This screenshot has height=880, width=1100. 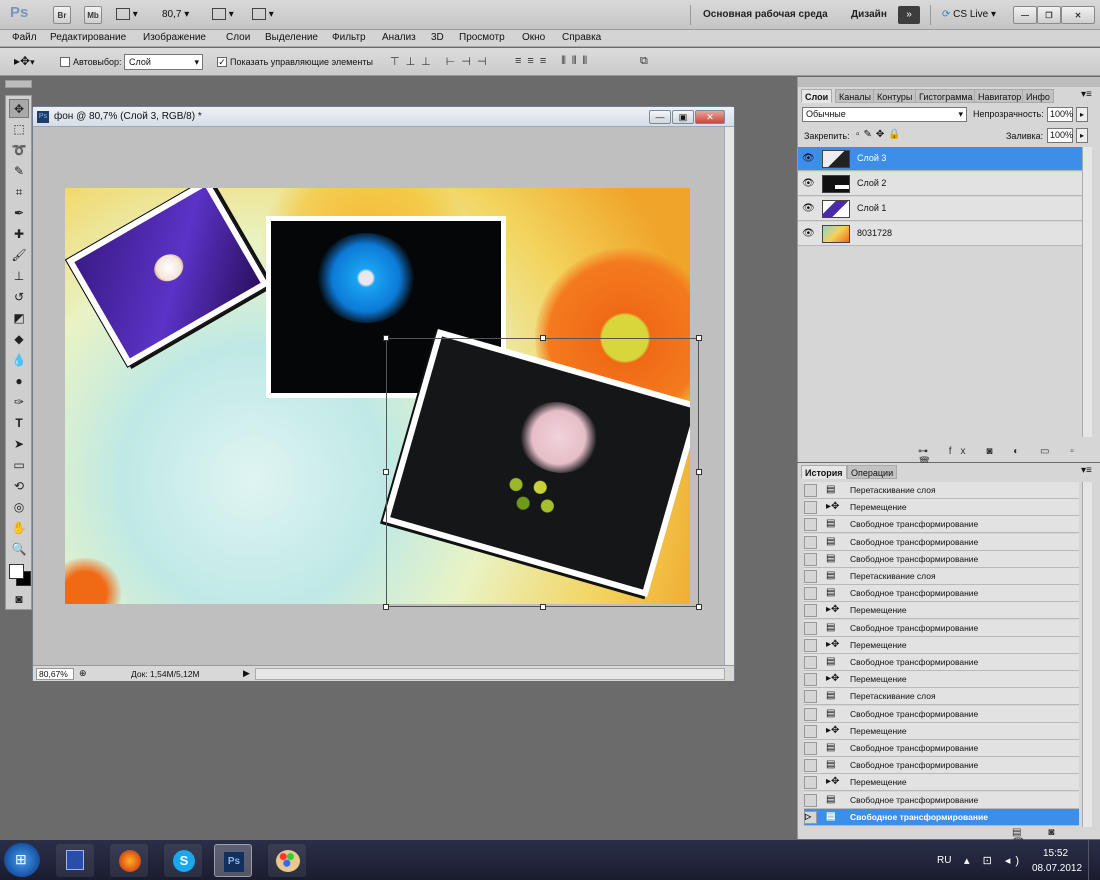 I want to click on layer-name: Слой 1, so click(x=871, y=208).